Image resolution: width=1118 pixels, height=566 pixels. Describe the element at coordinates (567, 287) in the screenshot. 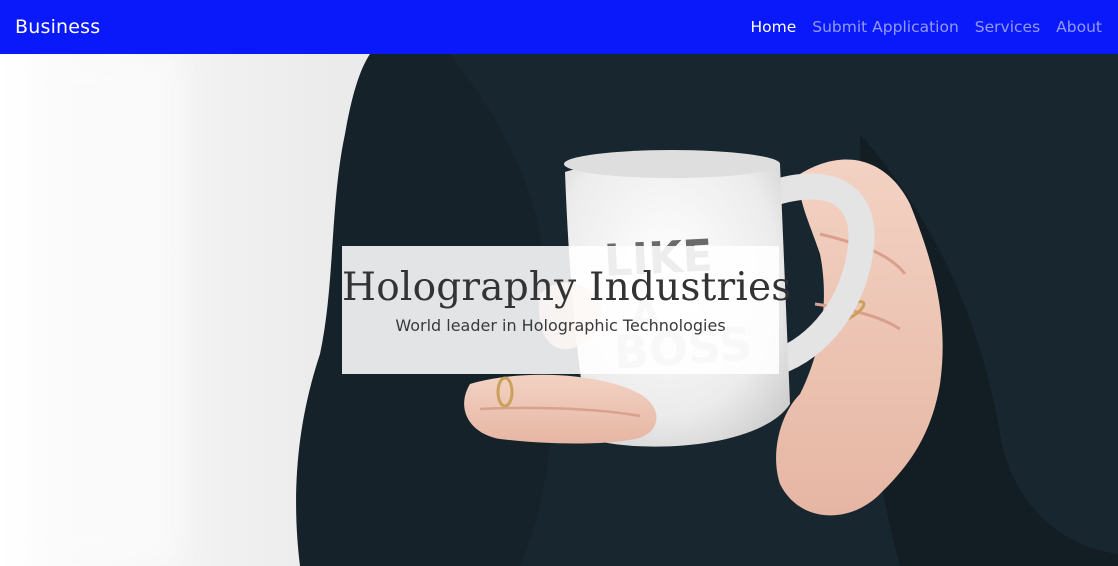

I see `hero-title: Holography Industries` at that location.